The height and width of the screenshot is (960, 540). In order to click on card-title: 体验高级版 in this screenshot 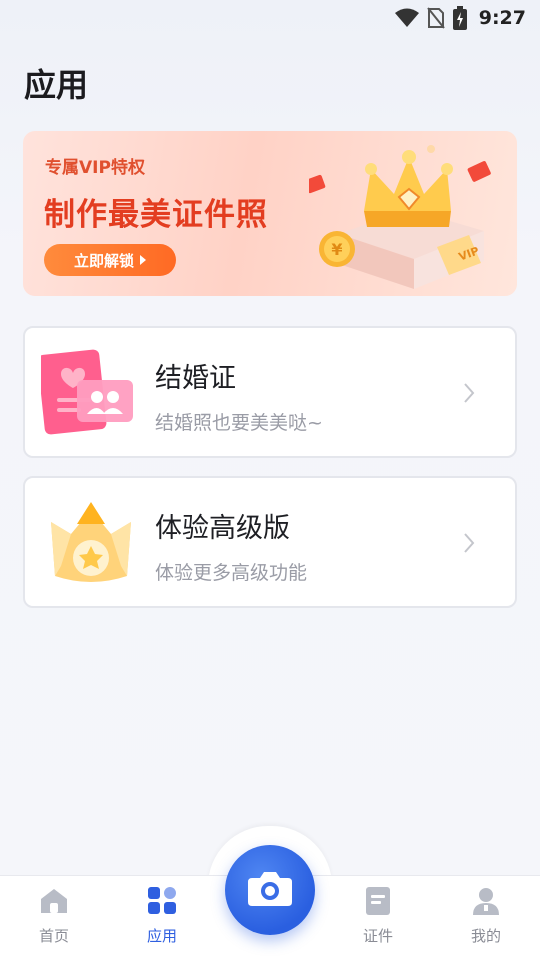, I will do `click(222, 528)`.